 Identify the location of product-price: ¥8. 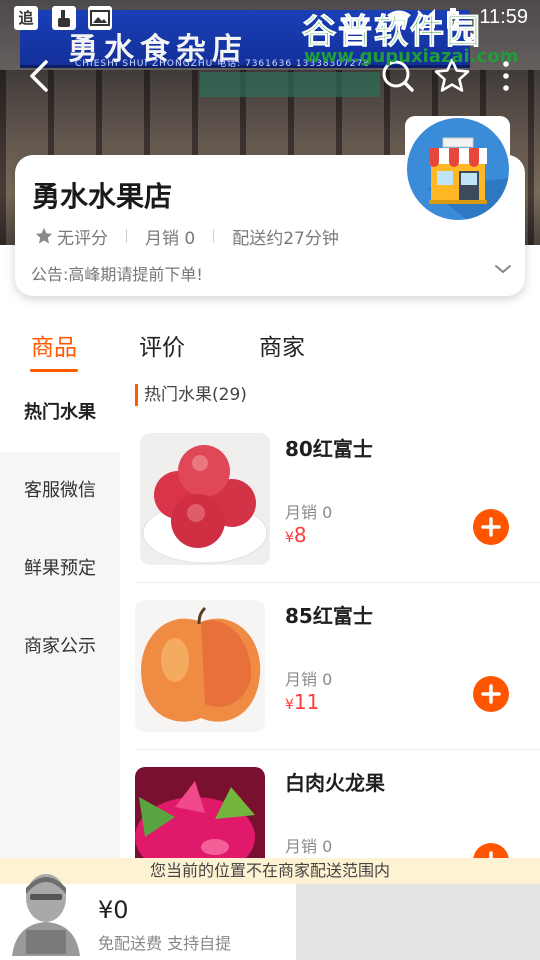
(296, 535).